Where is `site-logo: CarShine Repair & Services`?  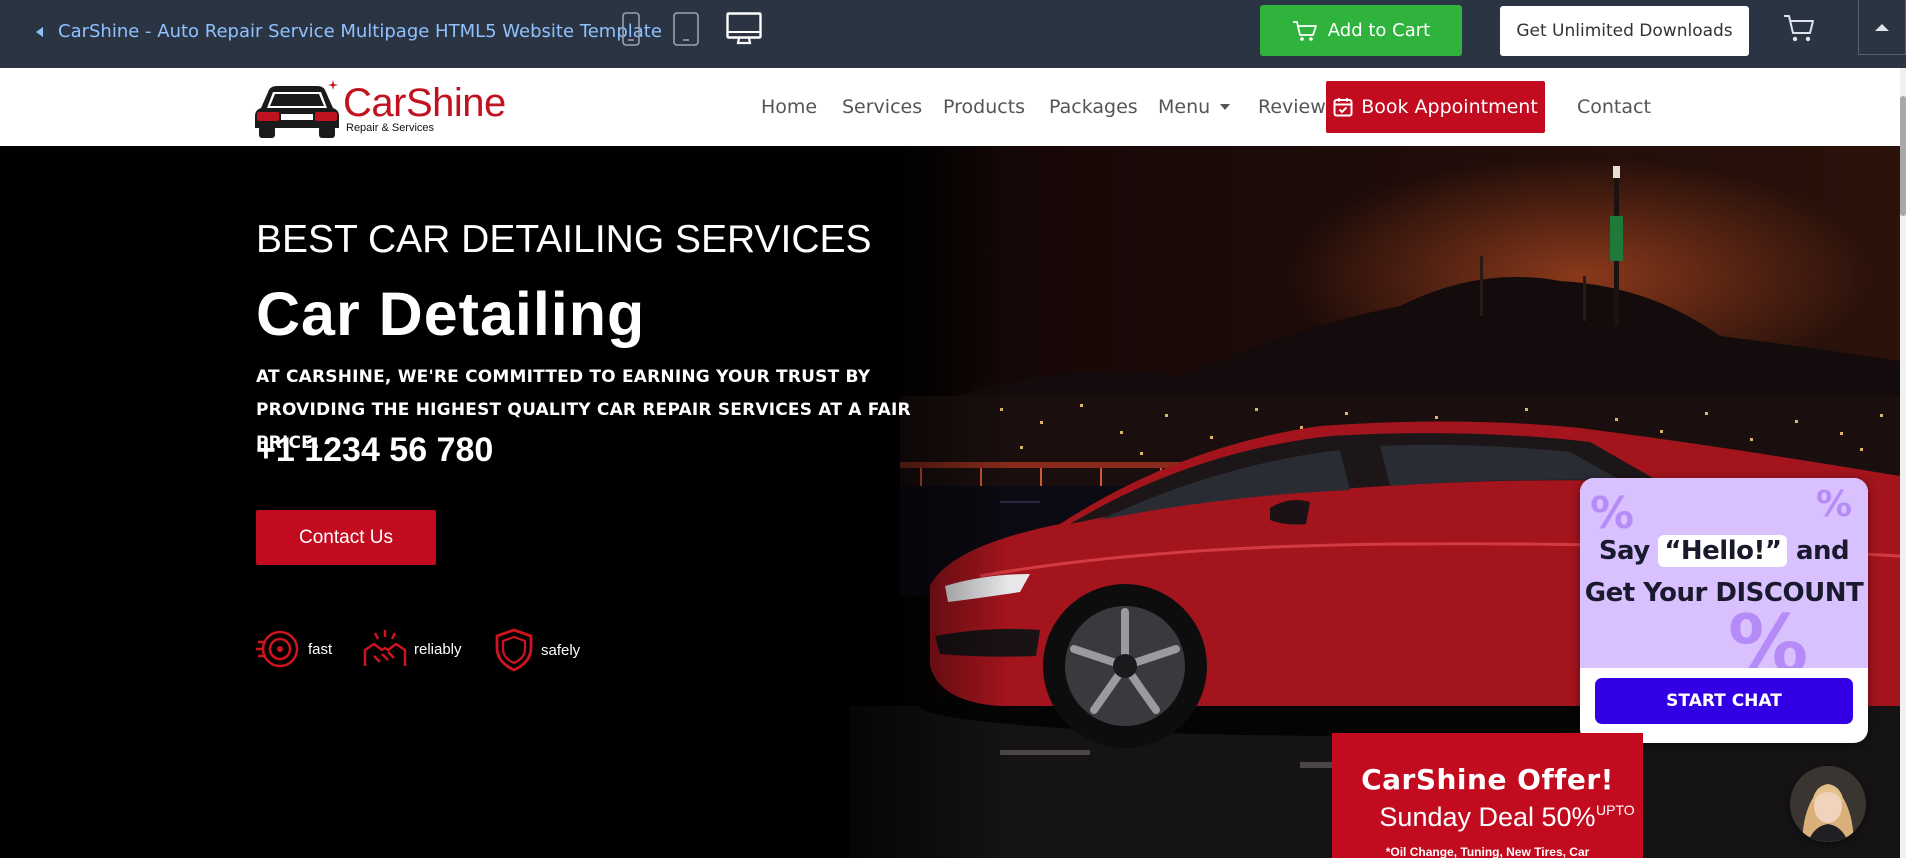 site-logo: CarShine Repair & Services is located at coordinates (380, 109).